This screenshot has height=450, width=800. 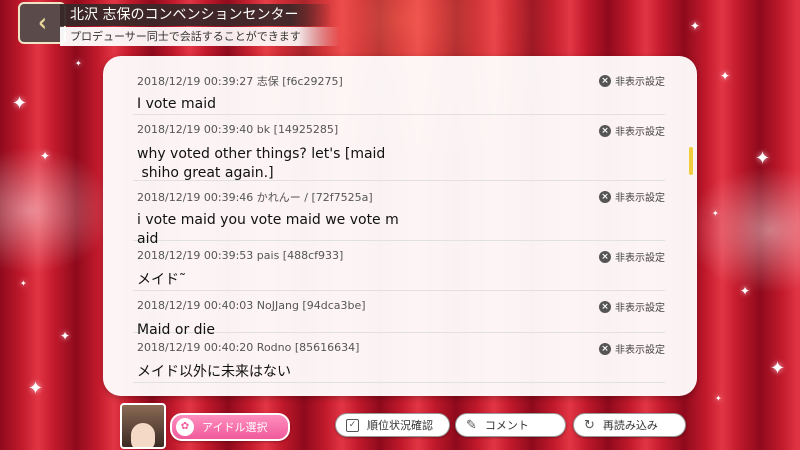 What do you see at coordinates (589, 425) in the screenshot?
I see `refresh-icon: ↻` at bounding box center [589, 425].